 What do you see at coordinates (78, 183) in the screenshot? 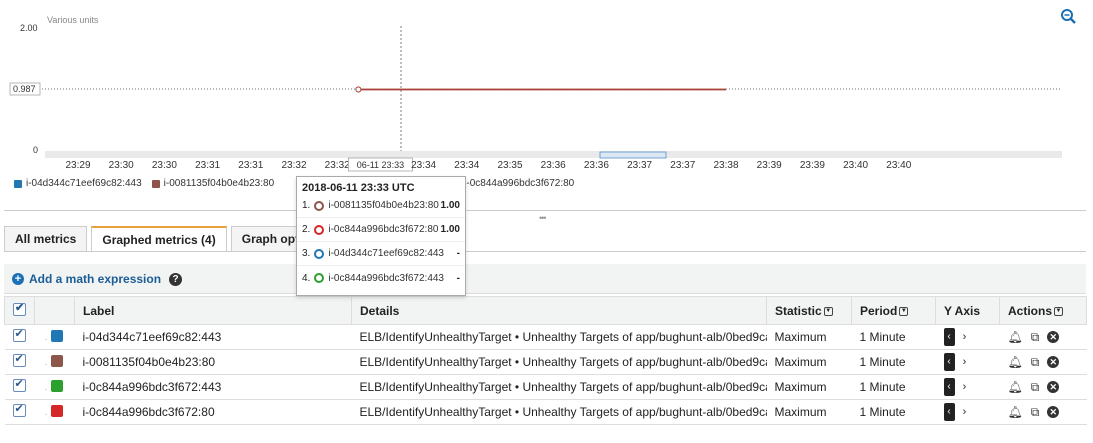
I see `legend-item: i-04d344c71eef69c82:443` at bounding box center [78, 183].